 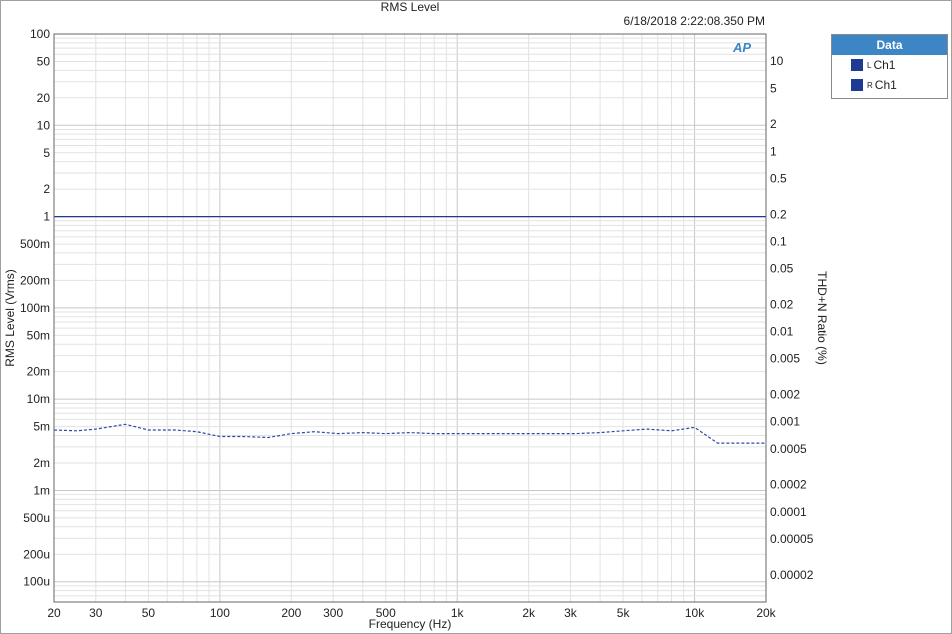 What do you see at coordinates (571, 613) in the screenshot?
I see `x-tick-label: 3k` at bounding box center [571, 613].